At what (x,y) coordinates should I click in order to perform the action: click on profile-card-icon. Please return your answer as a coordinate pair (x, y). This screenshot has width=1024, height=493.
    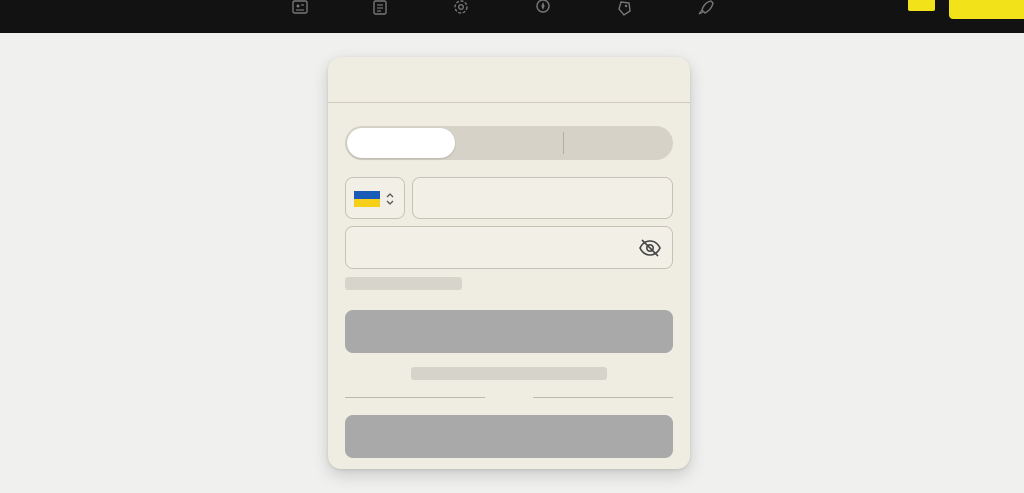
    Looking at the image, I should click on (300, 8).